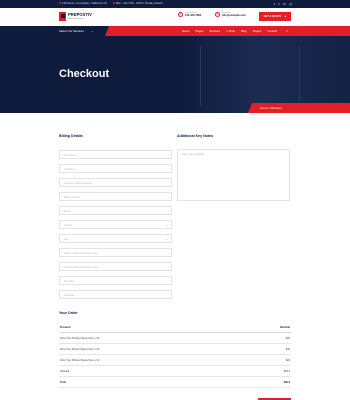 The height and width of the screenshot is (400, 350). Describe the element at coordinates (199, 31) in the screenshot. I see `nav-item-pages: Pages` at that location.